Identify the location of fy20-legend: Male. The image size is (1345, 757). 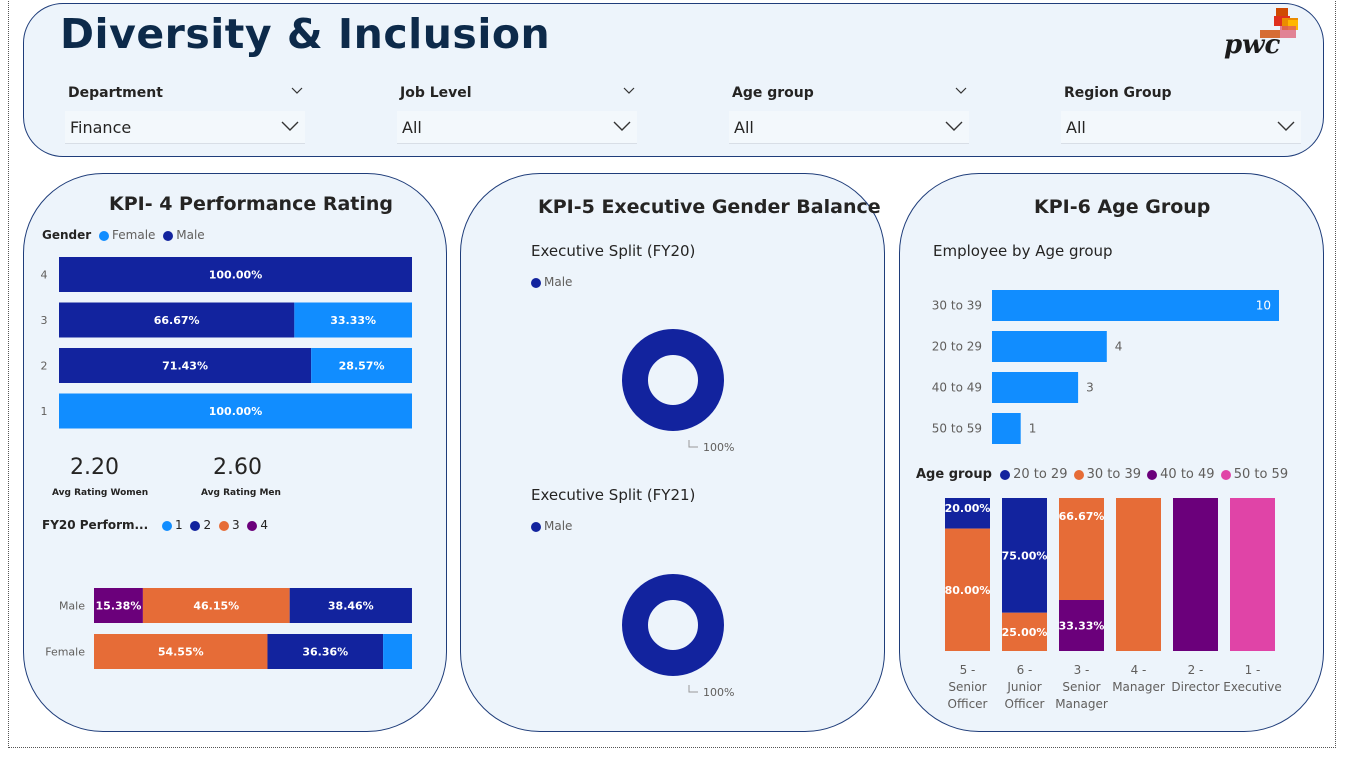
(551, 282).